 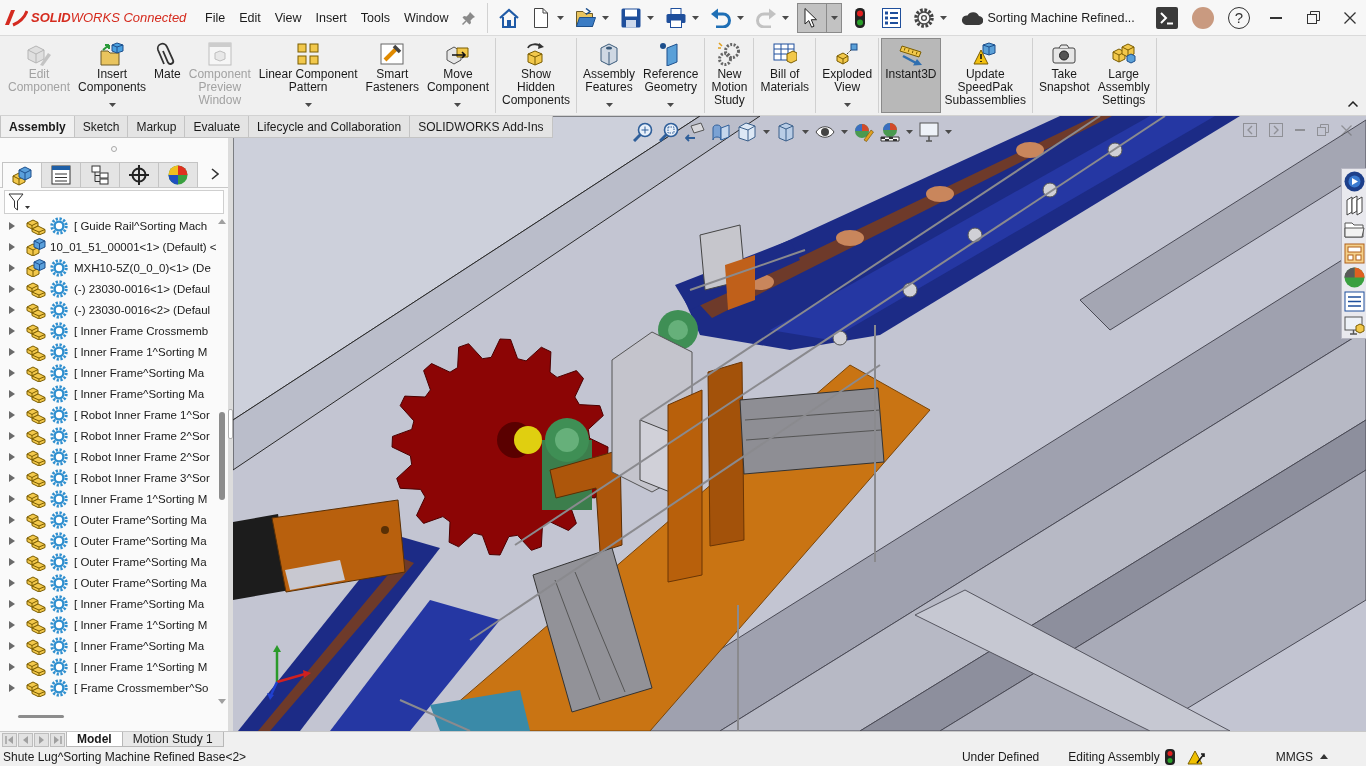 What do you see at coordinates (1123, 75) in the screenshot?
I see `ribbon-button: Large Assembly Settings` at bounding box center [1123, 75].